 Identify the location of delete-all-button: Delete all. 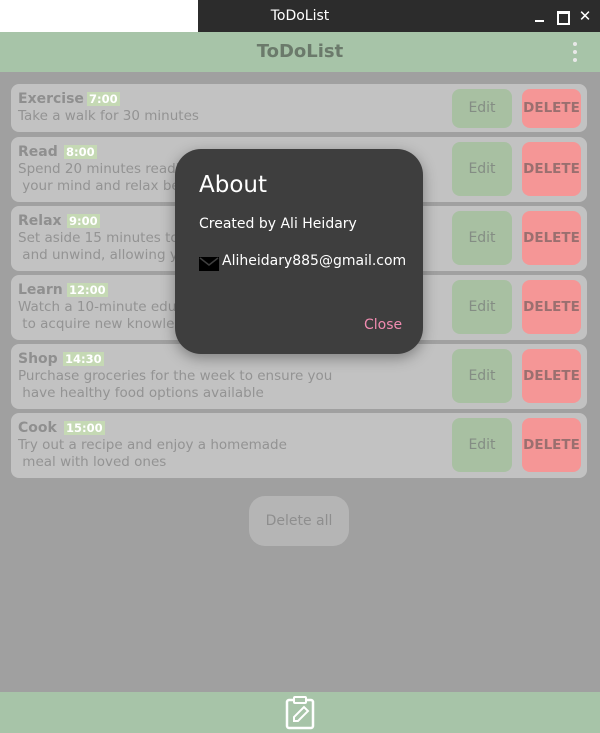
(299, 521).